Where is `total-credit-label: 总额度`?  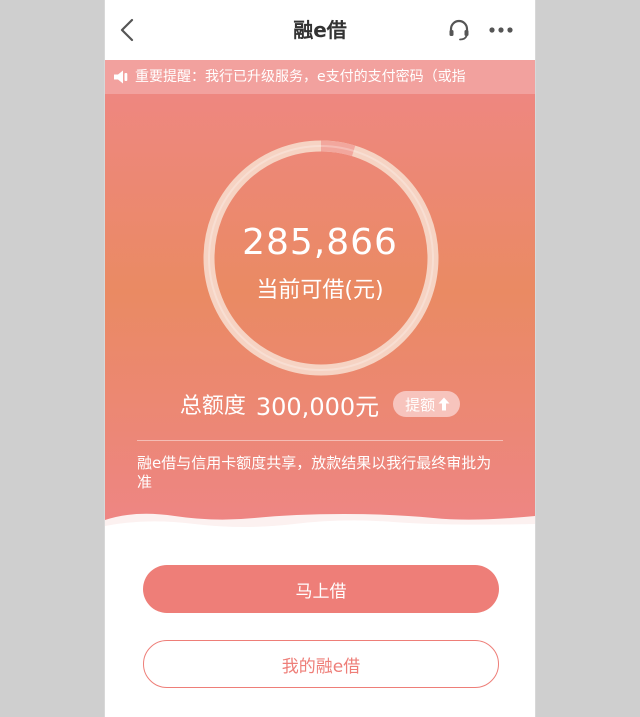
total-credit-label: 总额度 is located at coordinates (212, 406).